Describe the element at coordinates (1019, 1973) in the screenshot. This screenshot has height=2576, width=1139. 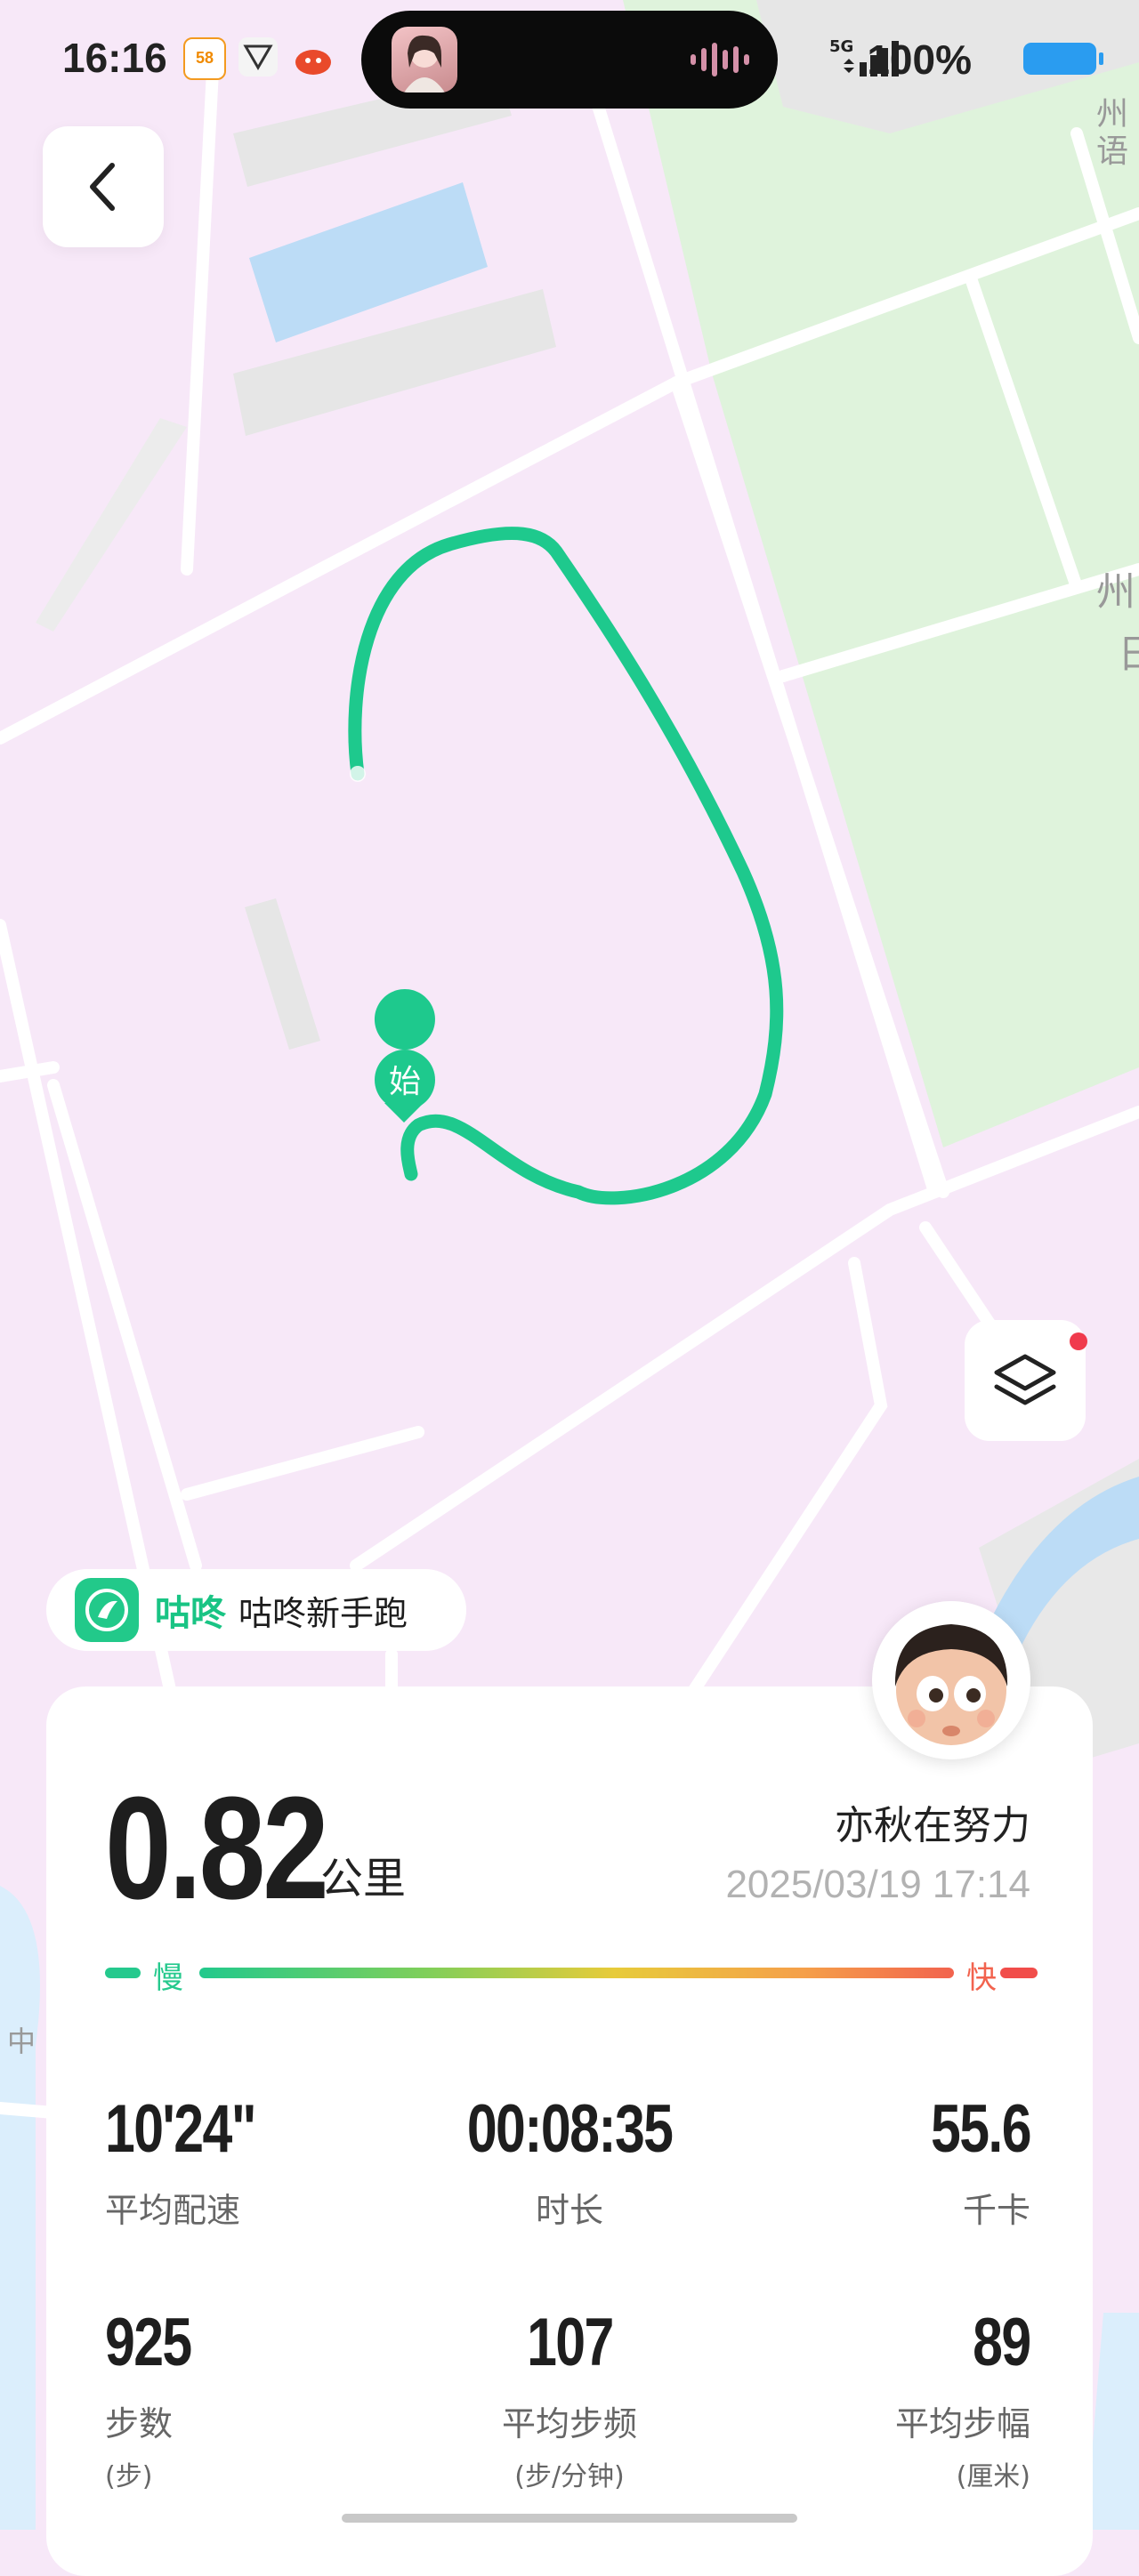
I see `pace-legend-fast-swatch` at that location.